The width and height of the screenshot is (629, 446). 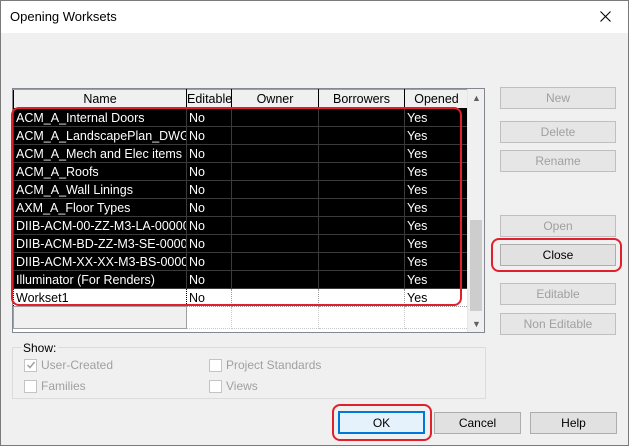 I want to click on column-header-borrowers: Borrowers, so click(x=361, y=99).